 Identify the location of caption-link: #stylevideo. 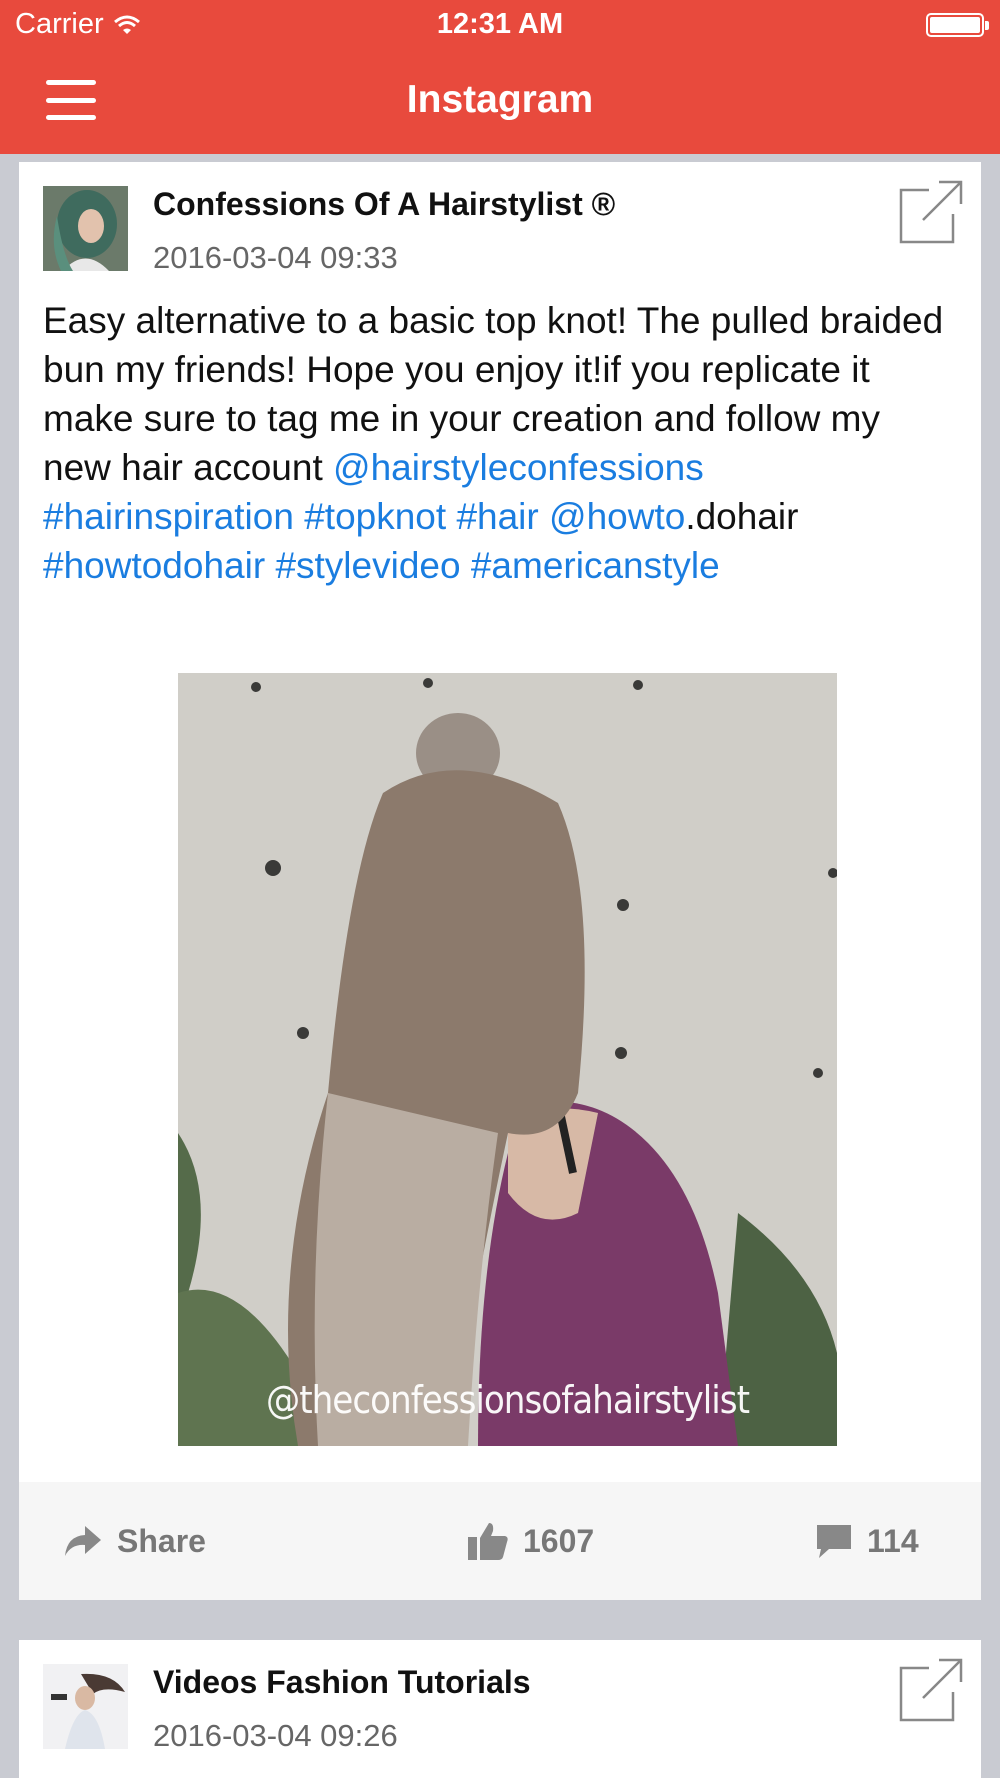
(367, 565).